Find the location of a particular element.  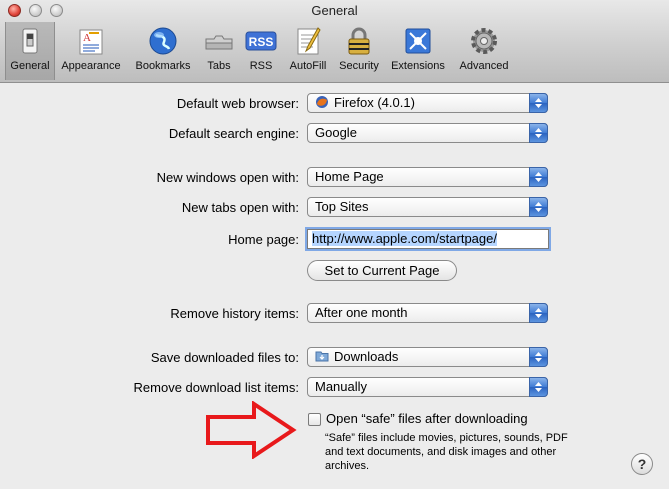

extensions-icon is located at coordinates (418, 41).